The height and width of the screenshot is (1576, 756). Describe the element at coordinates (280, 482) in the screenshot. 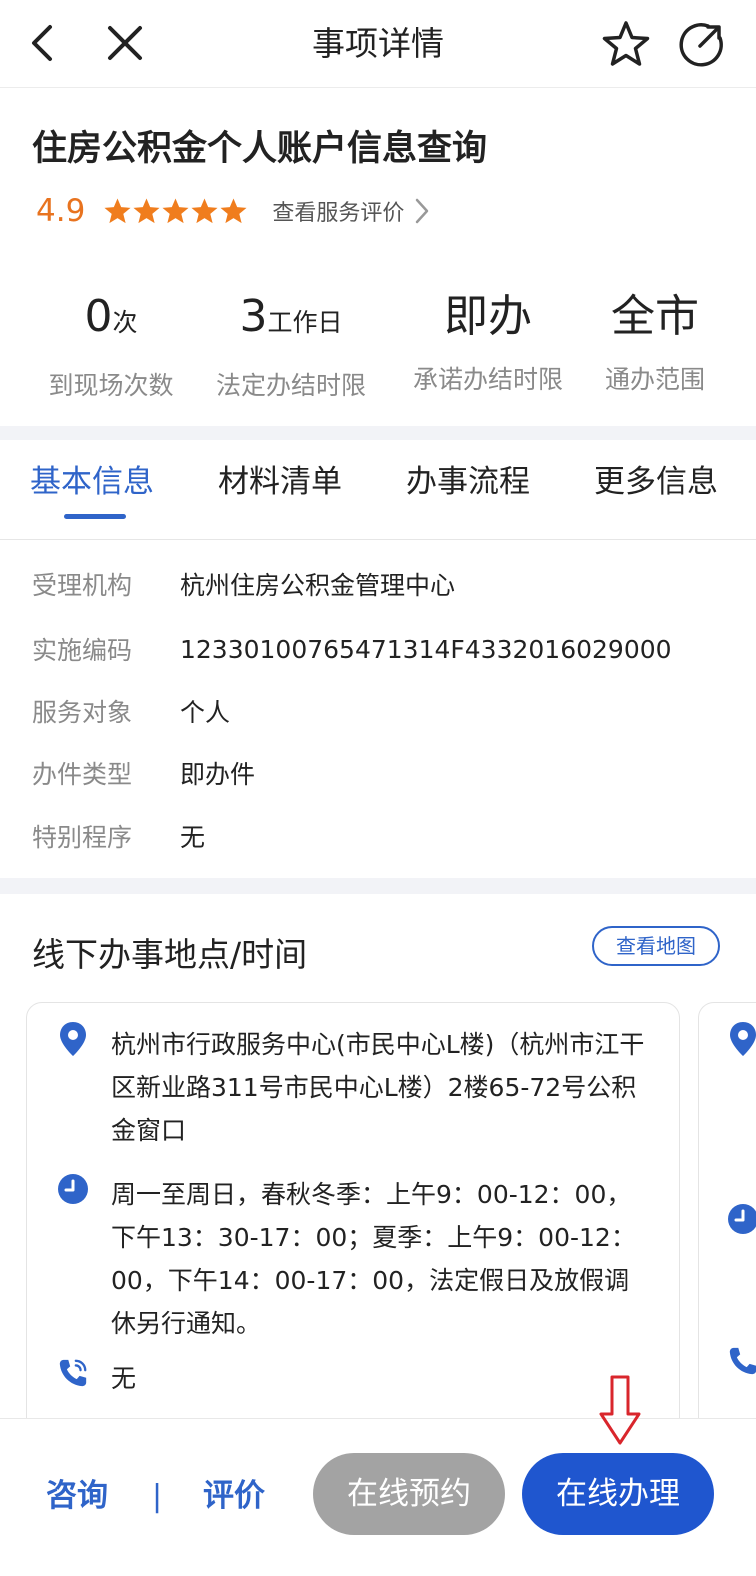

I see `tab-materials: 材料清单` at that location.